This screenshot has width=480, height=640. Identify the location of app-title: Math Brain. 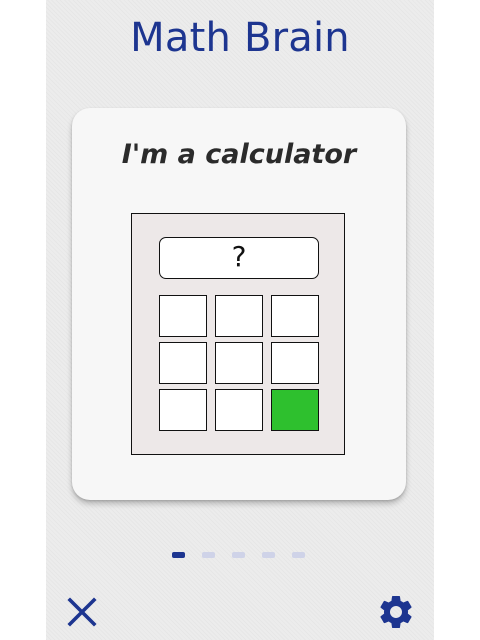
(240, 38).